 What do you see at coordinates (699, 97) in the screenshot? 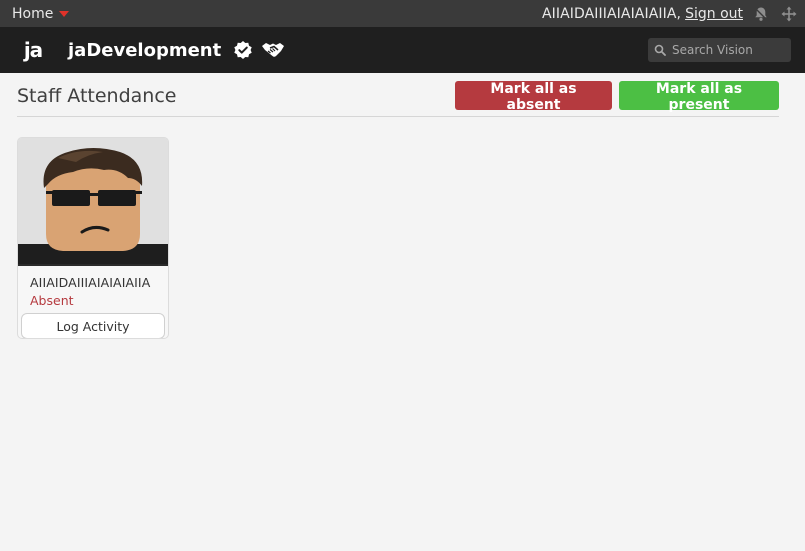
I see `mark-all-present-button: Mark all as present` at bounding box center [699, 97].